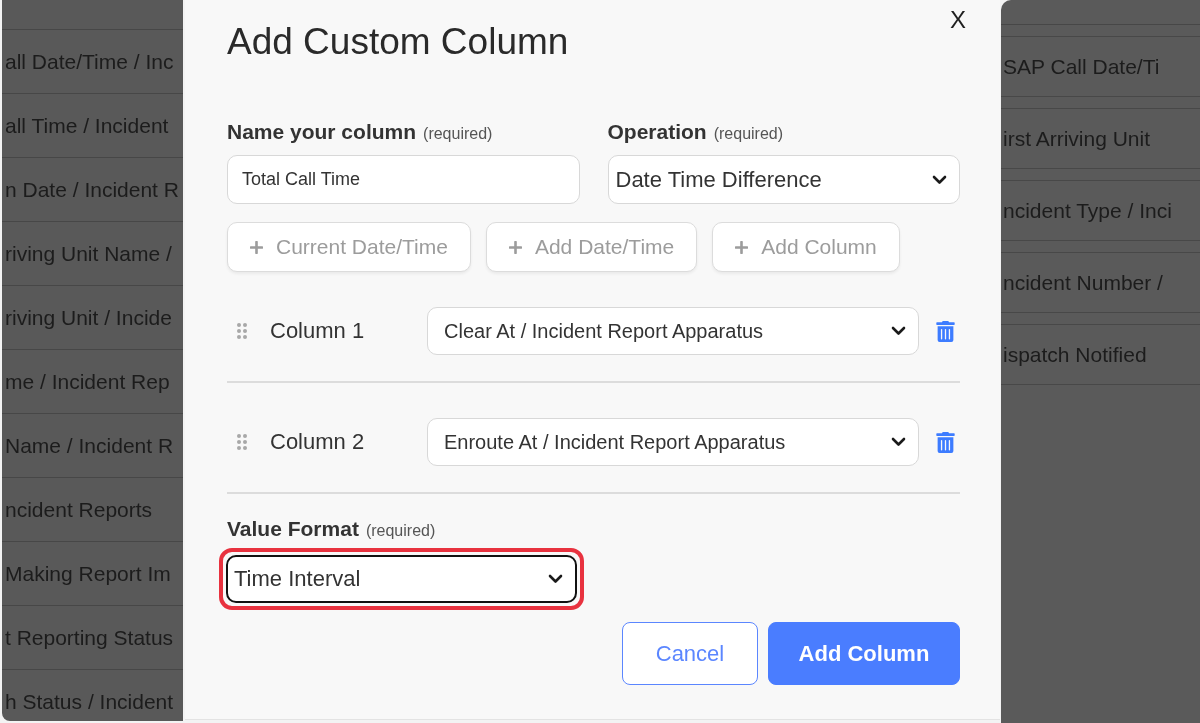 The width and height of the screenshot is (1200, 723). I want to click on close-button: X, so click(958, 20).